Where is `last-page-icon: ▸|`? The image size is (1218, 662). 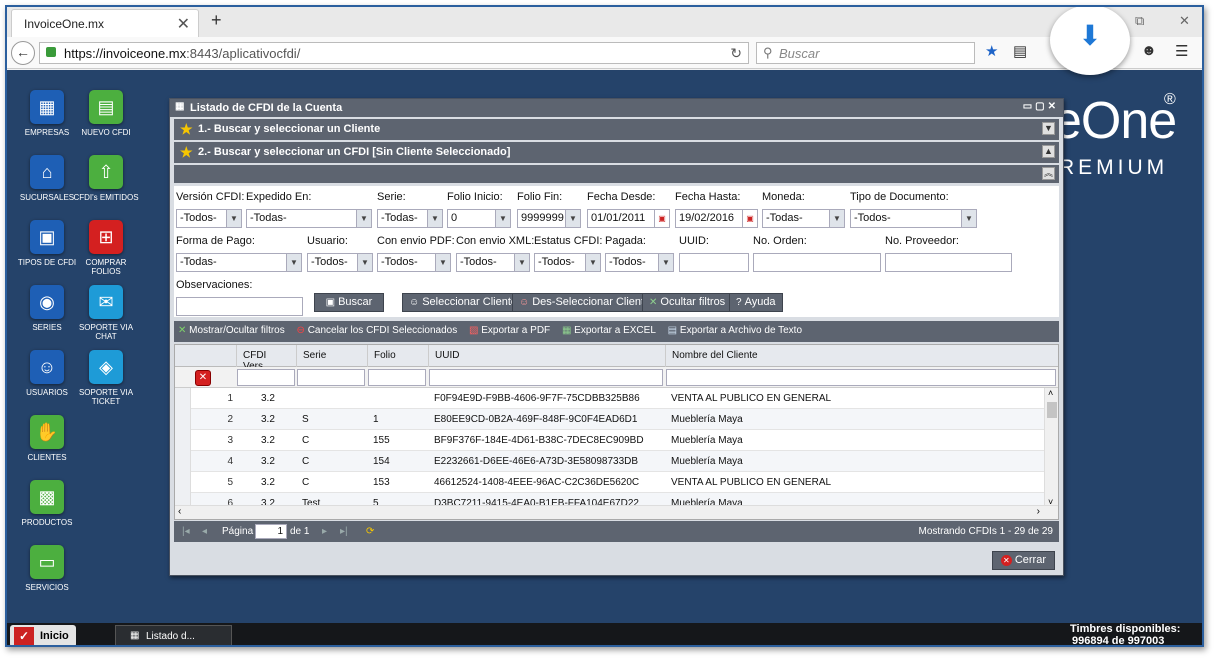
last-page-icon: ▸| is located at coordinates (344, 531).